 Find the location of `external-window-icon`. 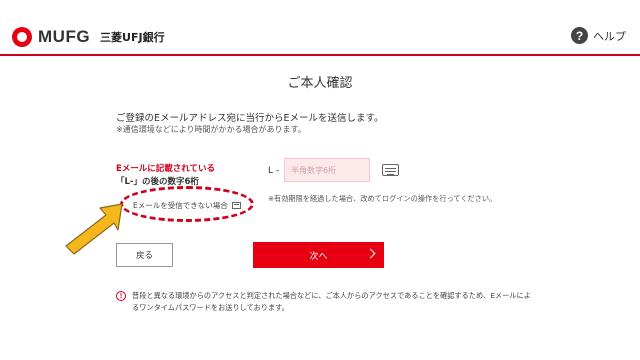

external-window-icon is located at coordinates (236, 205).